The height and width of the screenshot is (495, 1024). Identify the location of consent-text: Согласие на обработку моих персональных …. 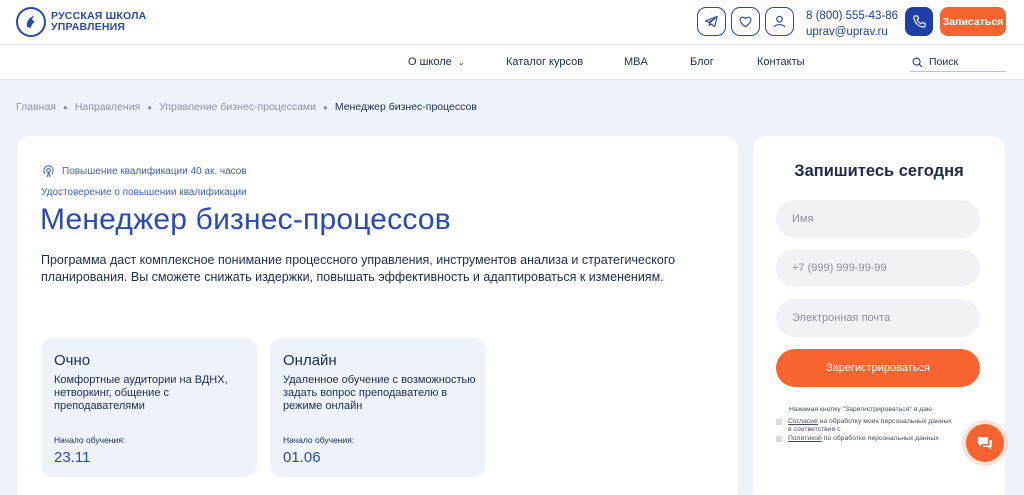
(870, 426).